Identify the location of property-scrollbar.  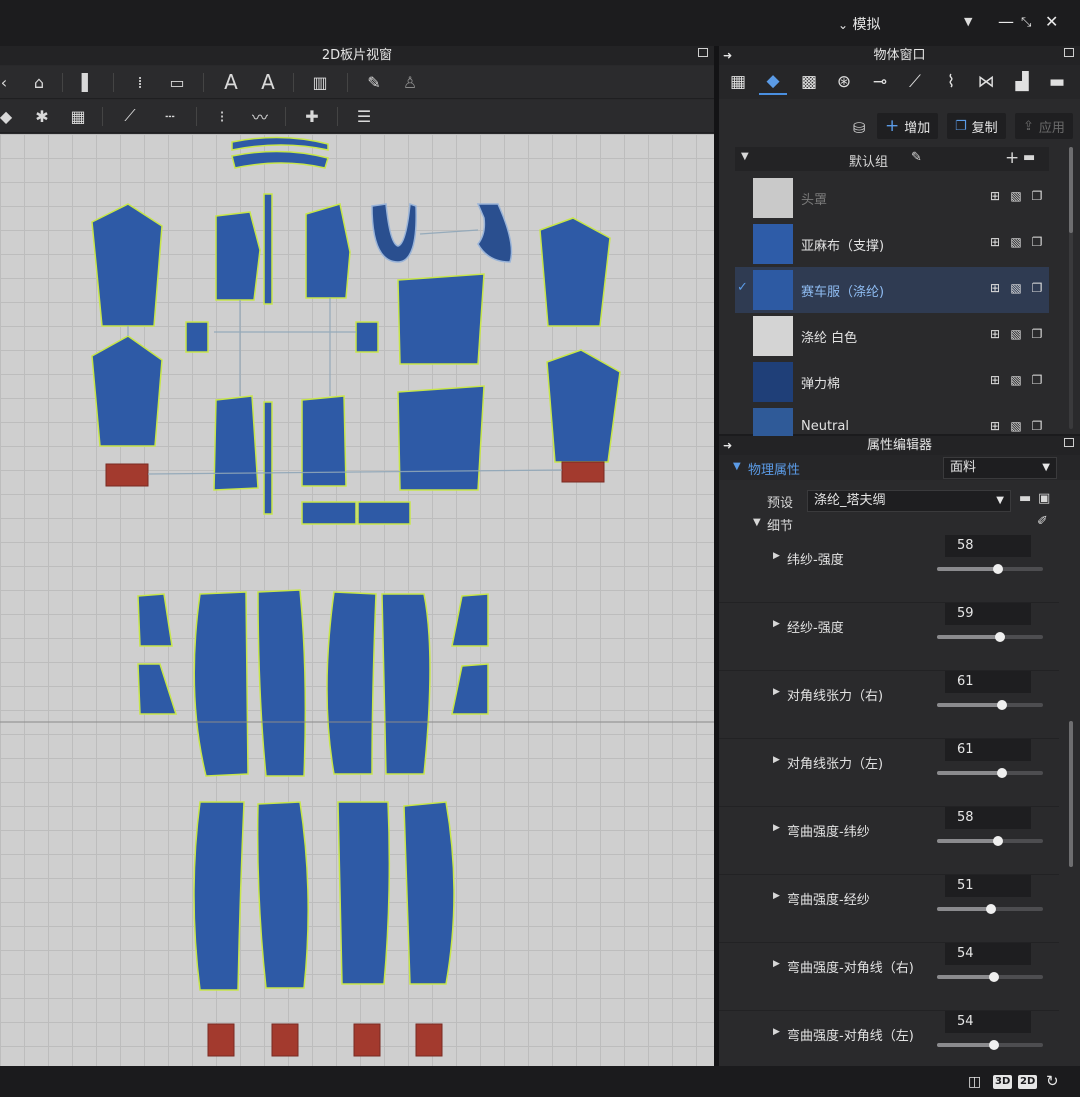
(1071, 794).